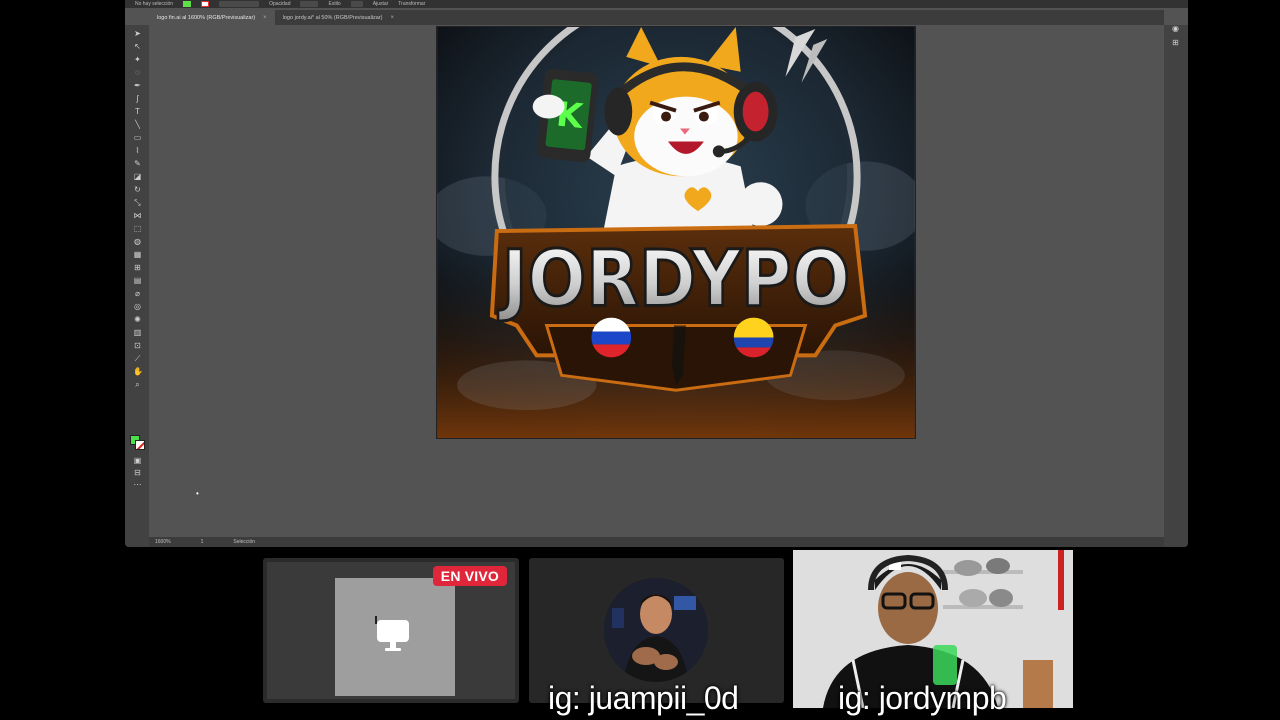  Describe the element at coordinates (137, 359) in the screenshot. I see `slice-tool-icon: ⟋` at that location.